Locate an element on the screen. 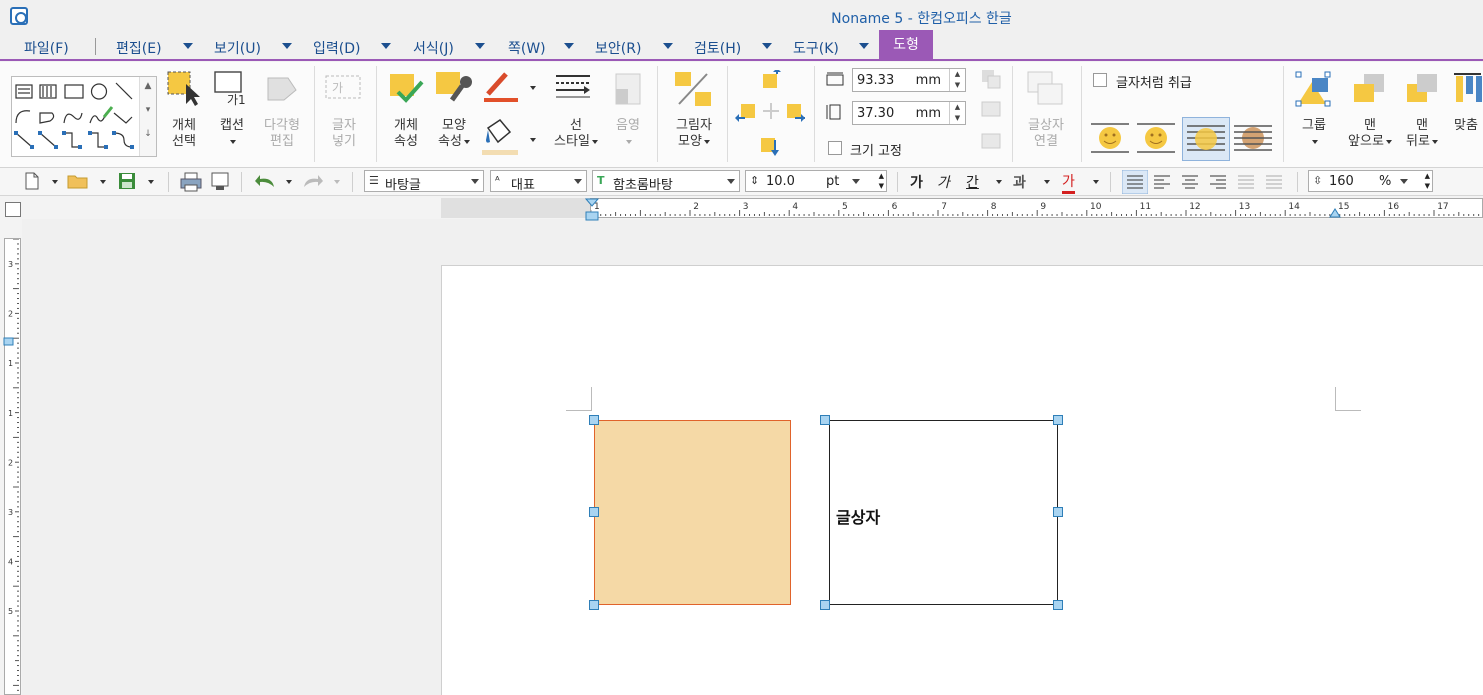  ruler-corner-button is located at coordinates (13, 209).